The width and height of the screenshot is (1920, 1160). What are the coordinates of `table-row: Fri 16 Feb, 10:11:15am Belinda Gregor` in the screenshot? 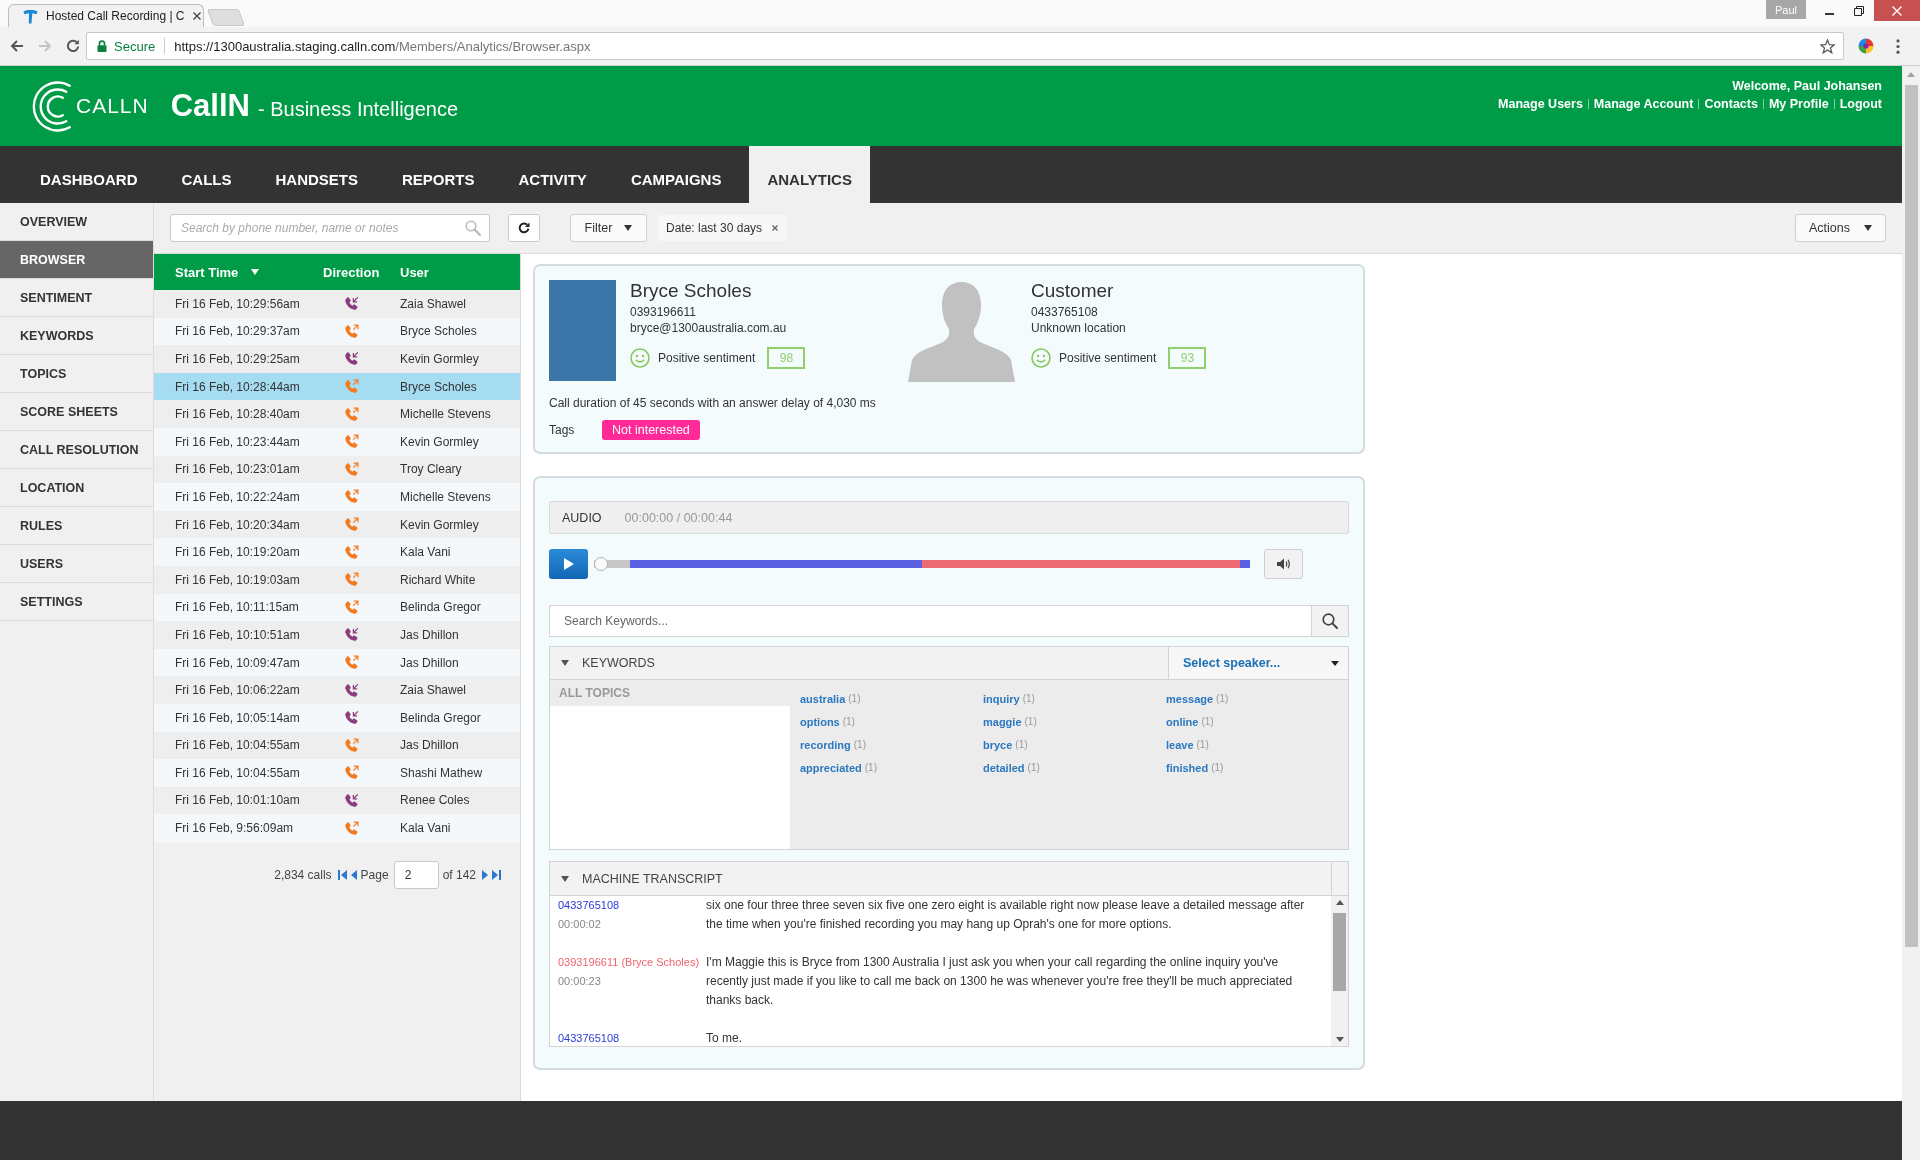 It's located at (337, 607).